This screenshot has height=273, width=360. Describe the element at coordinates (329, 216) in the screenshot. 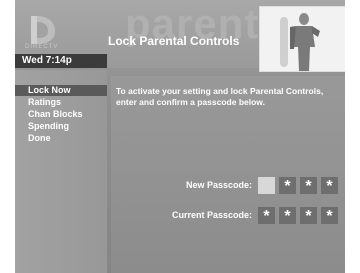

I see `current-passcode-digit-4: *` at that location.